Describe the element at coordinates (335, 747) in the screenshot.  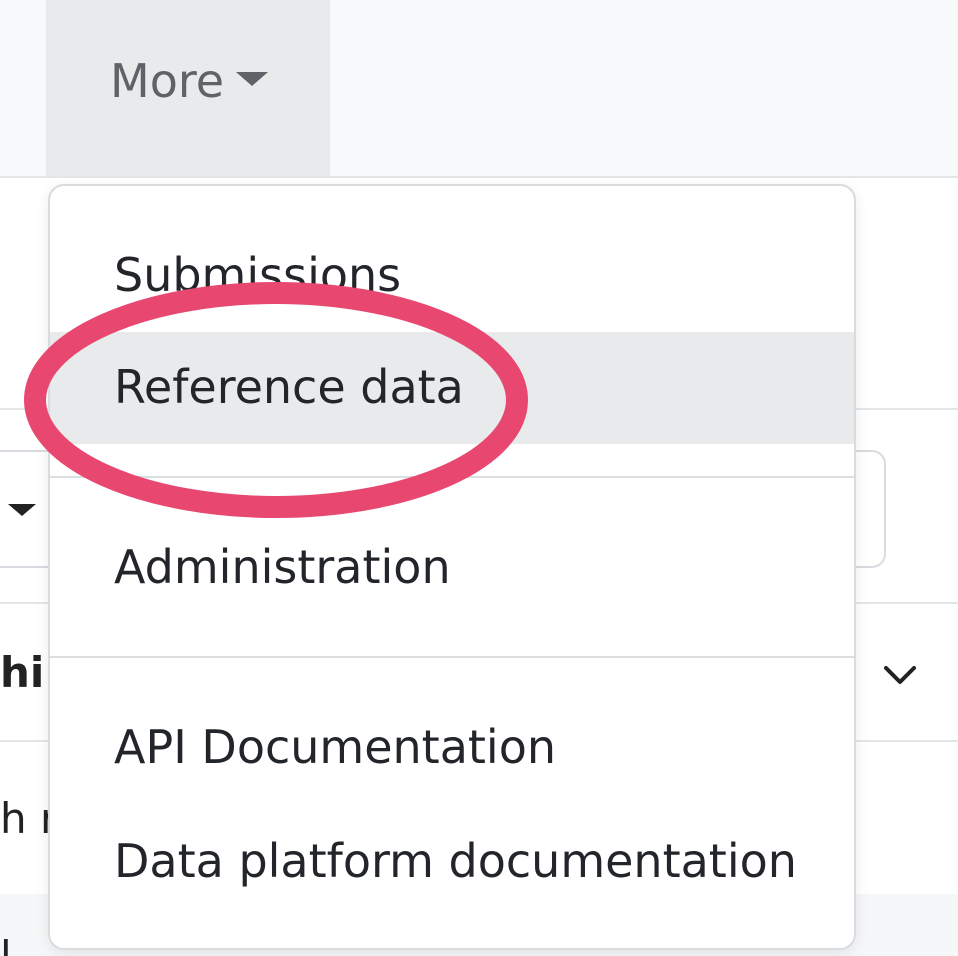
I see `menu-item-label: API Documentation` at that location.